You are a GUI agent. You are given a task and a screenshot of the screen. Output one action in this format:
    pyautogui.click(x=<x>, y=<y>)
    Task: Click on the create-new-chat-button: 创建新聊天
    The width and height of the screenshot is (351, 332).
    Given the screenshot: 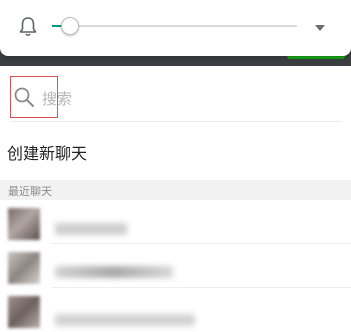 What is the action you would take?
    pyautogui.click(x=47, y=152)
    